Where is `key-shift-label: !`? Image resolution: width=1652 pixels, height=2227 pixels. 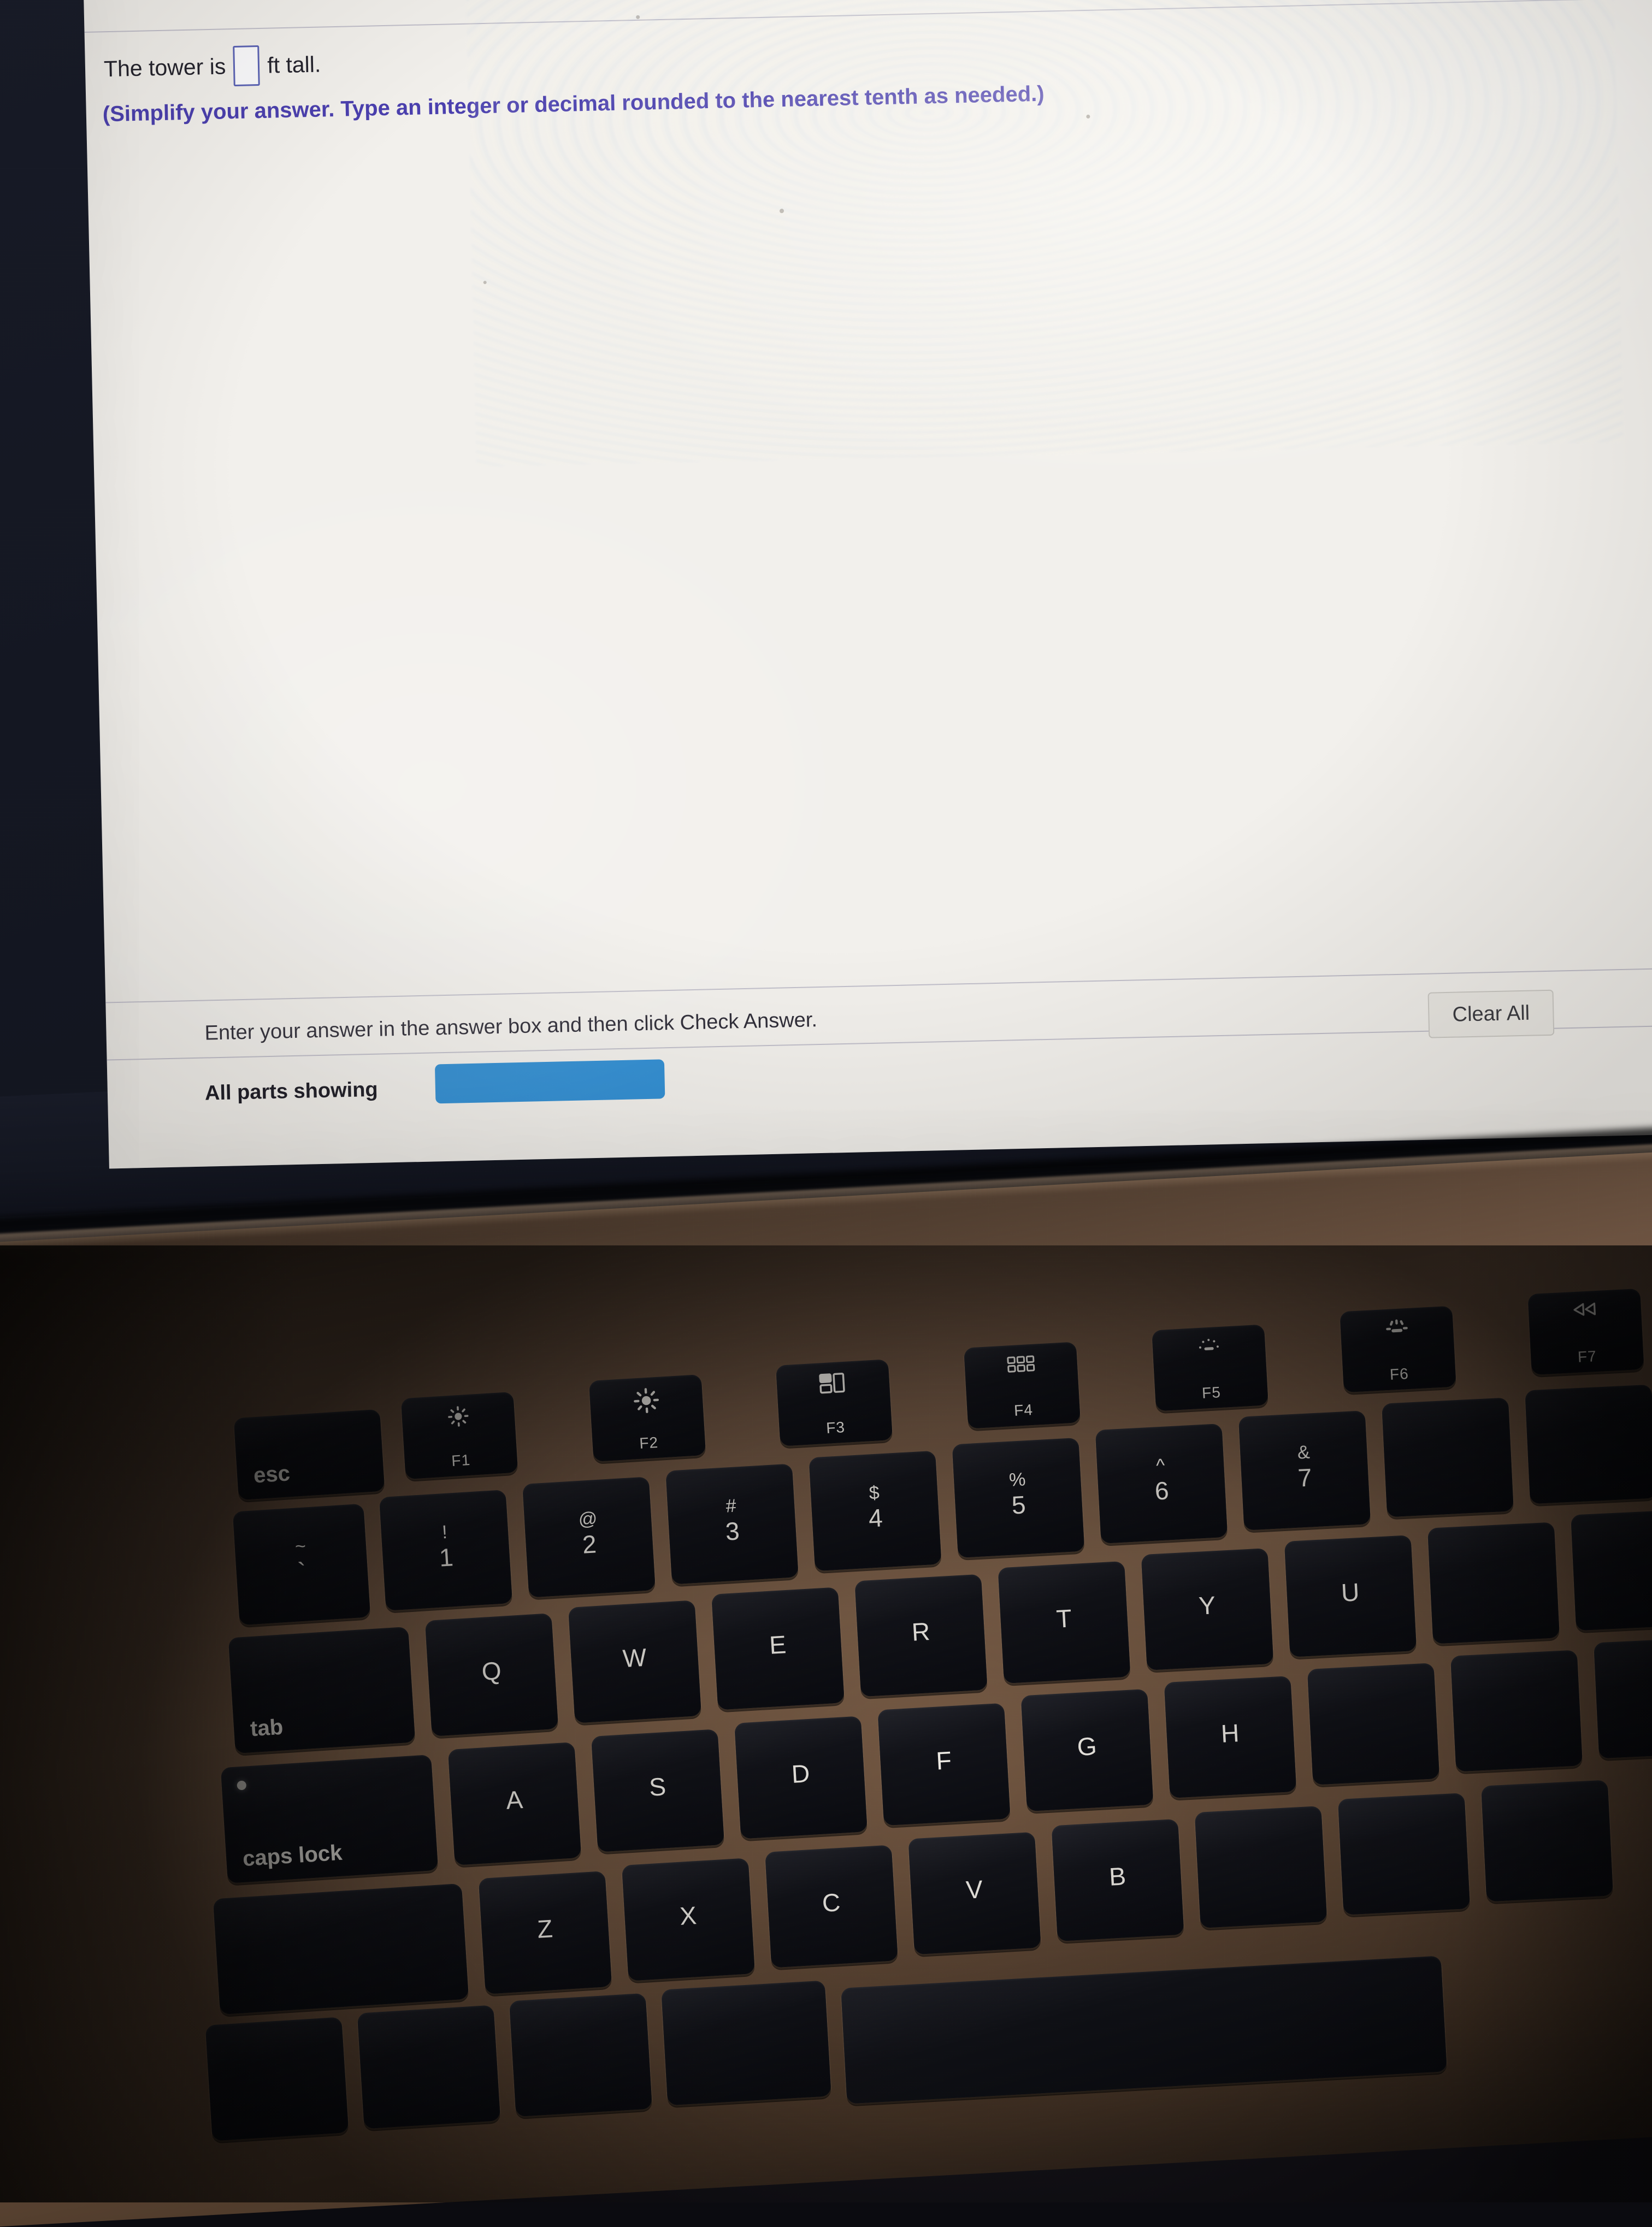
key-shift-label: ! is located at coordinates (444, 1532).